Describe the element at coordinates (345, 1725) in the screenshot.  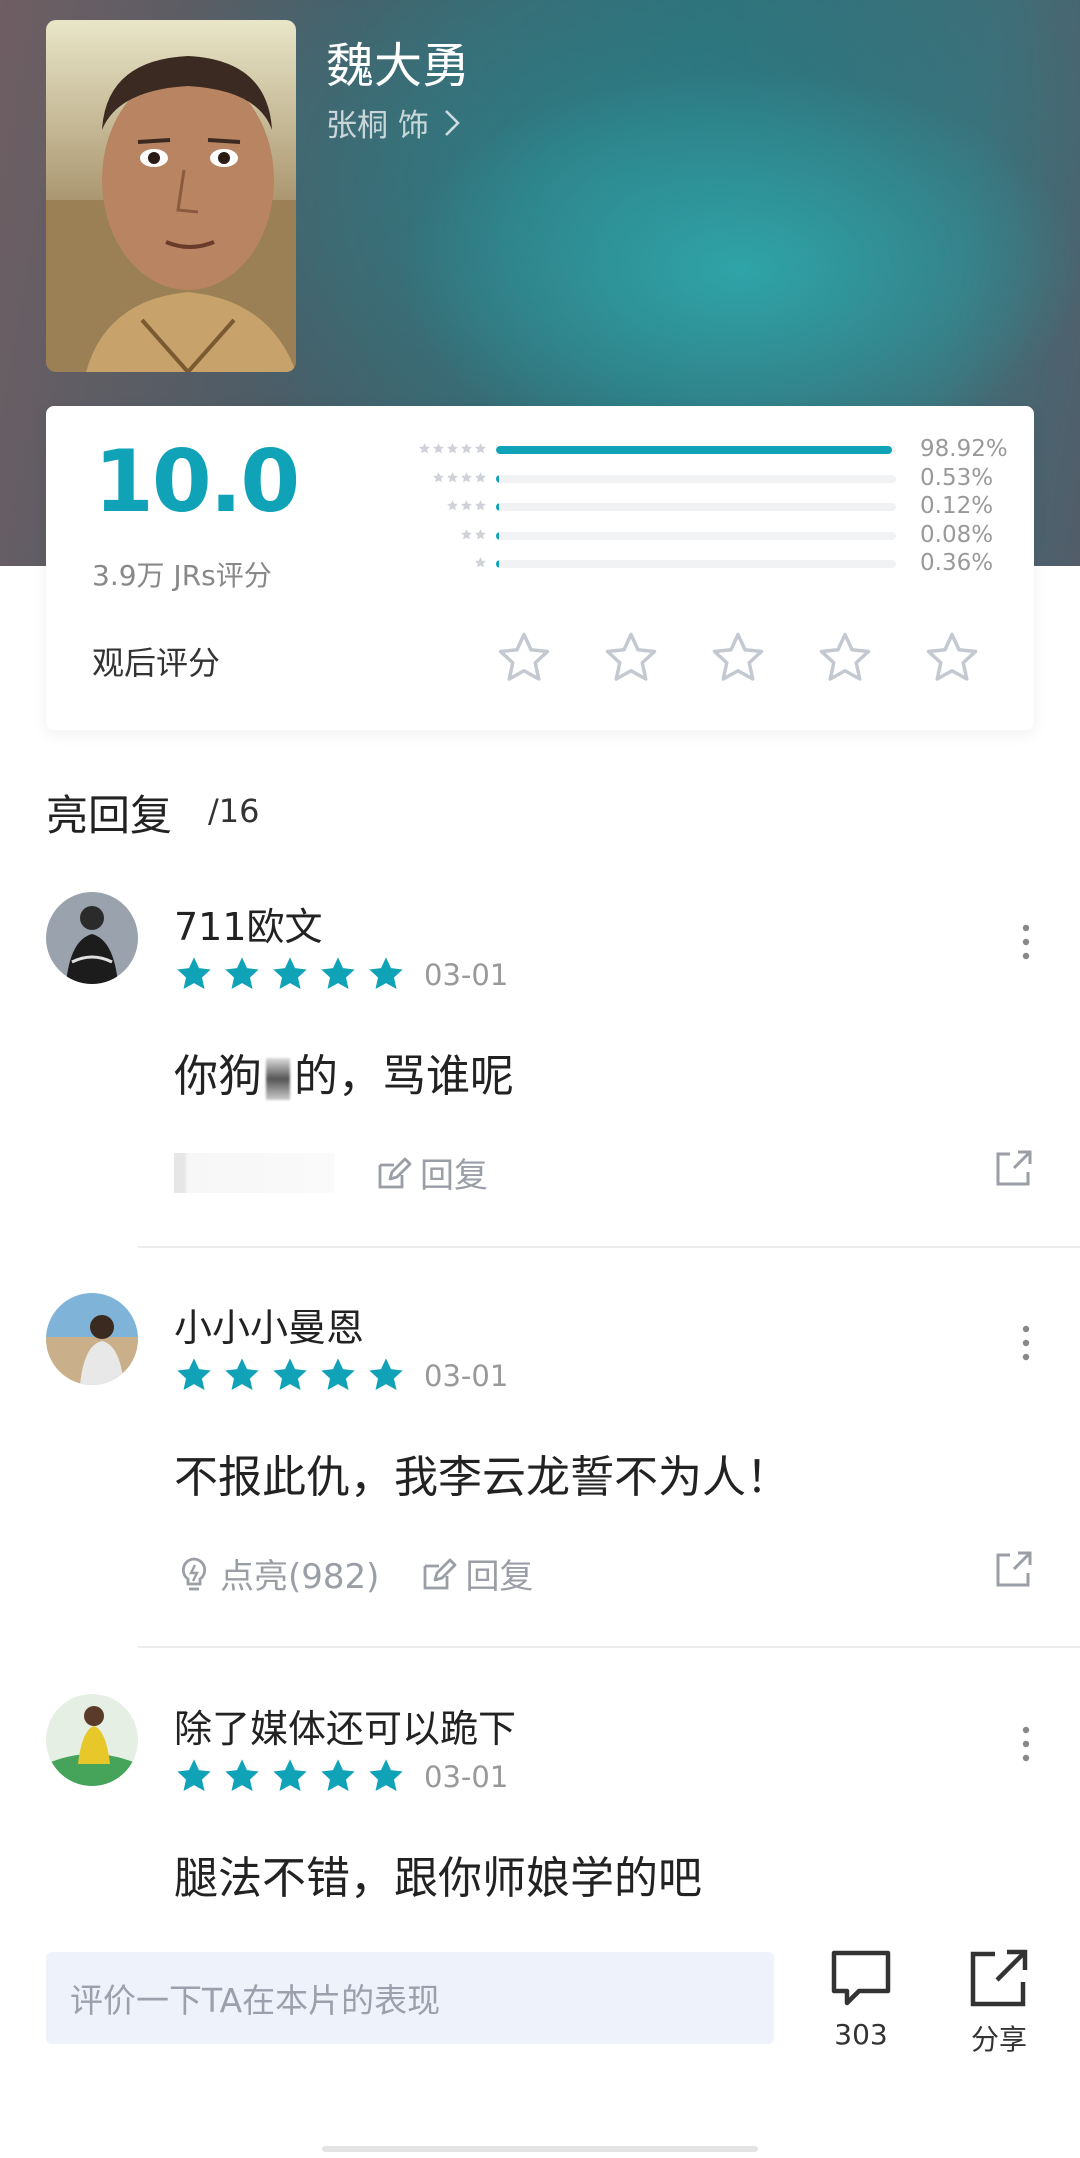
I see `username: 除了媒体还可以跪下` at that location.